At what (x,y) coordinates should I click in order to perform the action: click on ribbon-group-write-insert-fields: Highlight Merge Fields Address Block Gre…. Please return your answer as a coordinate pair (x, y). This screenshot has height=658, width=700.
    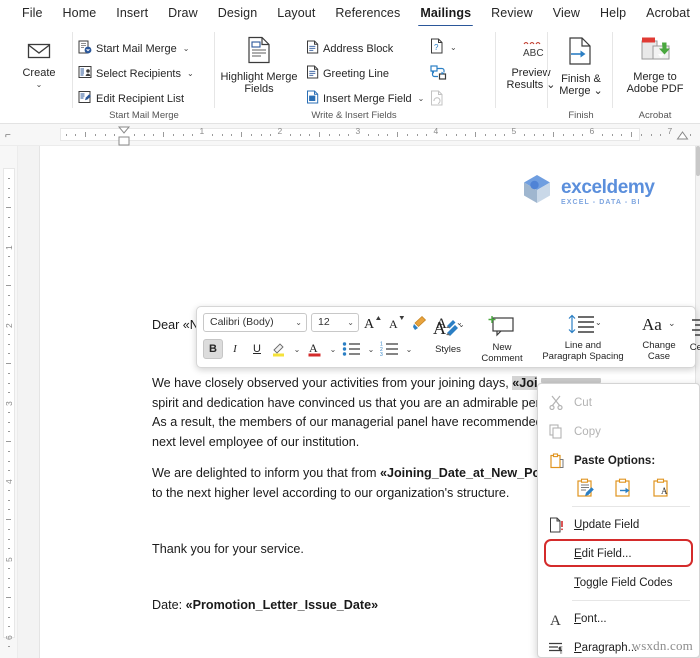
    Looking at the image, I should click on (354, 75).